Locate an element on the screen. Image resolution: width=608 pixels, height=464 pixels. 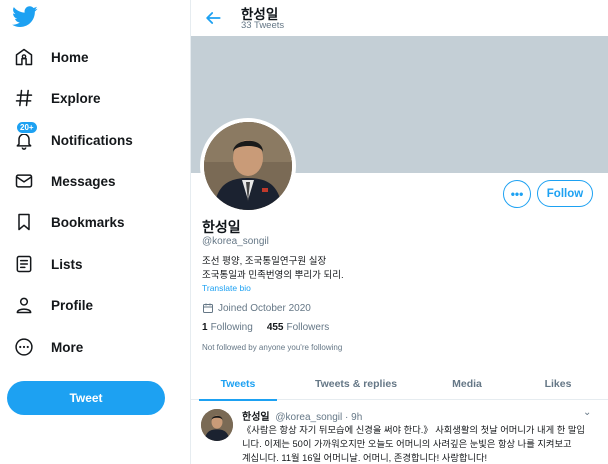
sidebar-item-label: Bookmarks is located at coordinates (88, 222).